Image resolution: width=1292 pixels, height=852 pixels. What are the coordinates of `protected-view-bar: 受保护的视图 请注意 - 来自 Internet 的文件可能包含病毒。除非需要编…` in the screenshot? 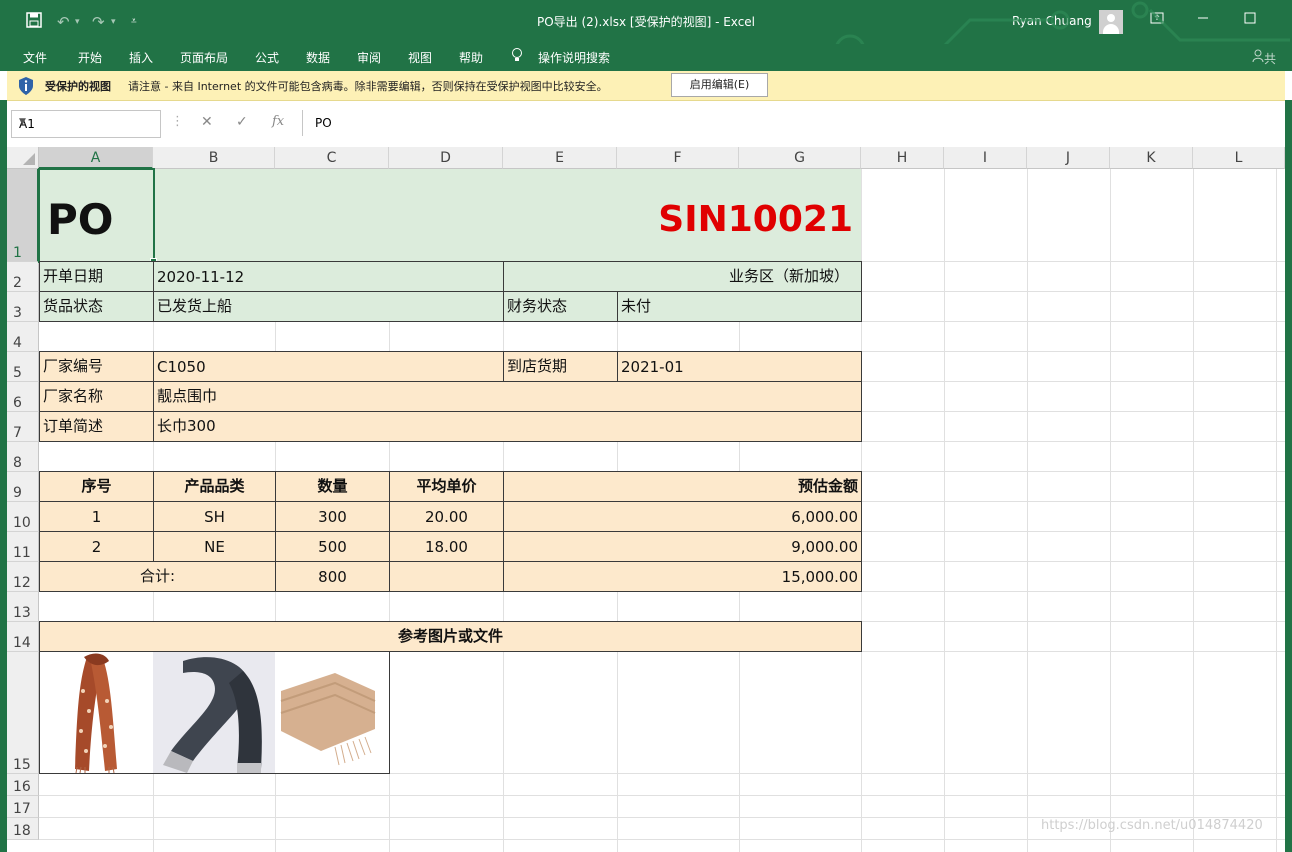 It's located at (646, 86).